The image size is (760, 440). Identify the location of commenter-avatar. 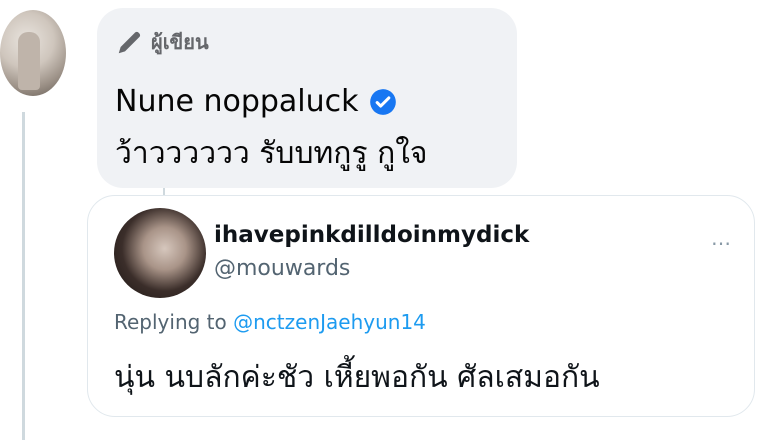
(33, 53).